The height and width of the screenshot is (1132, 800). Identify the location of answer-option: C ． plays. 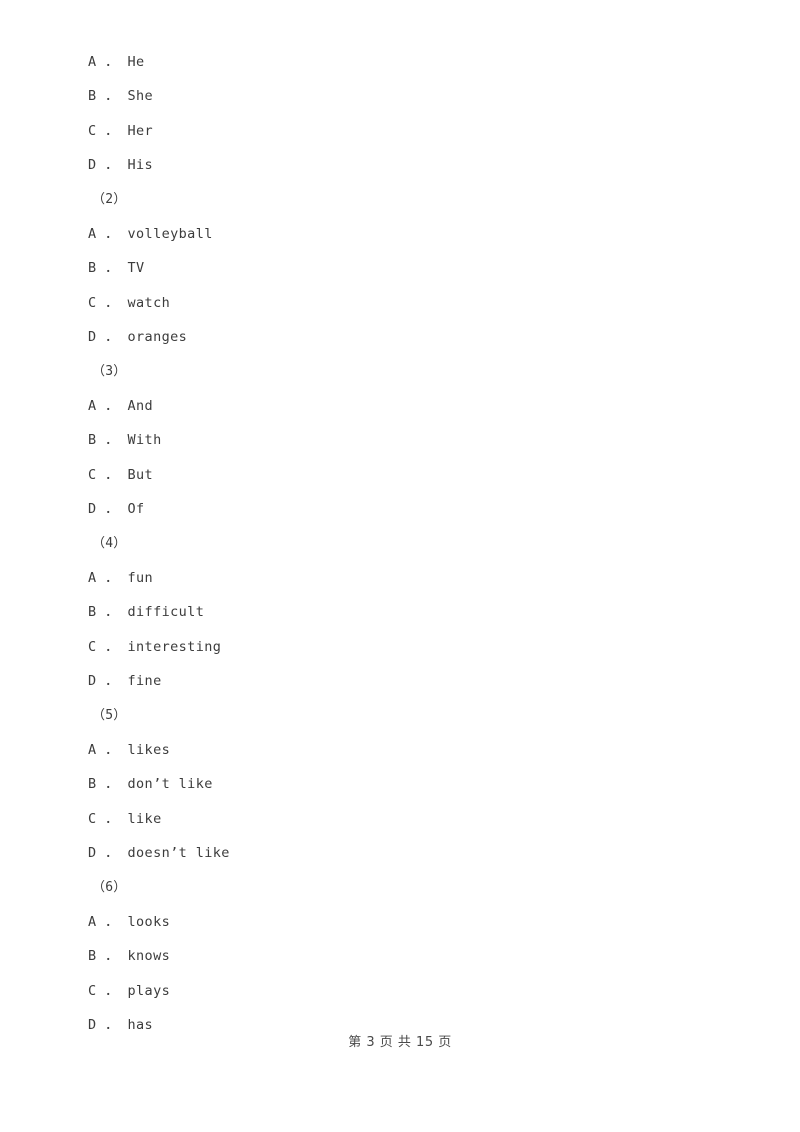
(129, 990).